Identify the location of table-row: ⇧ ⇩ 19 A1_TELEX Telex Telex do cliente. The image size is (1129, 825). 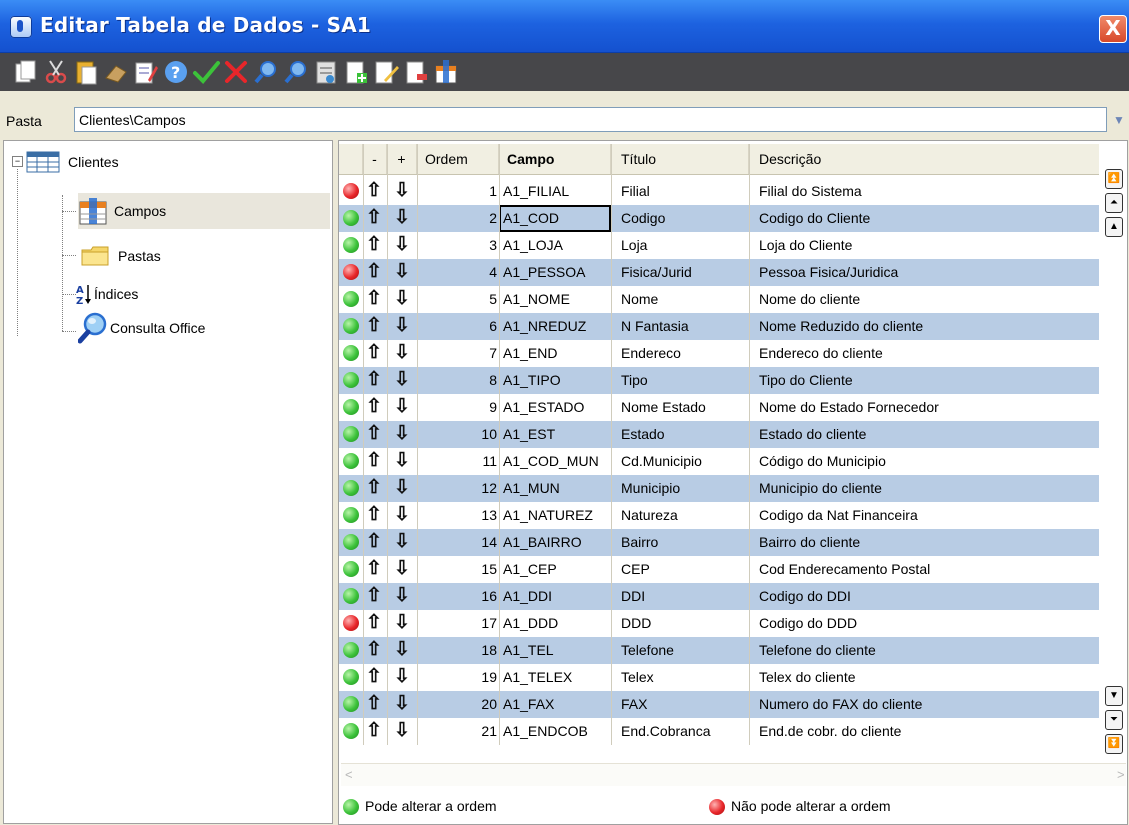
(719, 677).